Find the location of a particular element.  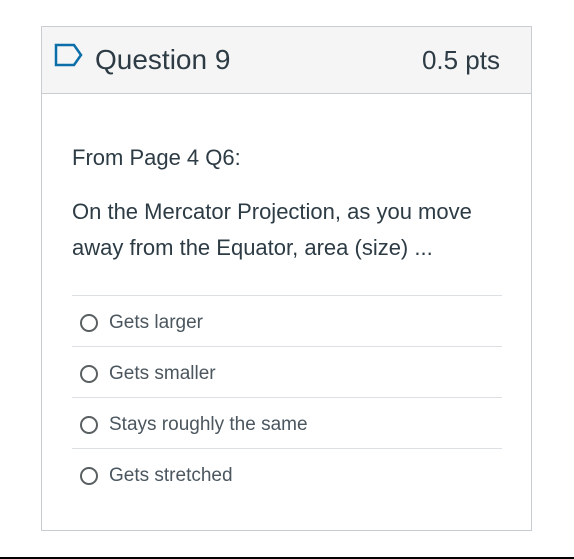

flag-outline-icon is located at coordinates (69, 55).